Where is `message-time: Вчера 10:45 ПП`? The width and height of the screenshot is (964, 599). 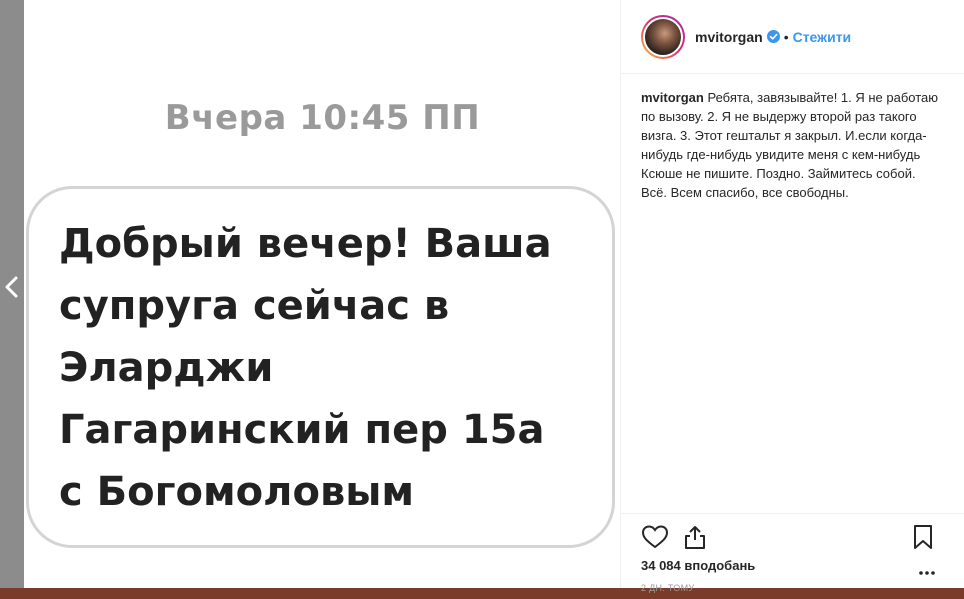
message-time: Вчера 10:45 ПП is located at coordinates (322, 118).